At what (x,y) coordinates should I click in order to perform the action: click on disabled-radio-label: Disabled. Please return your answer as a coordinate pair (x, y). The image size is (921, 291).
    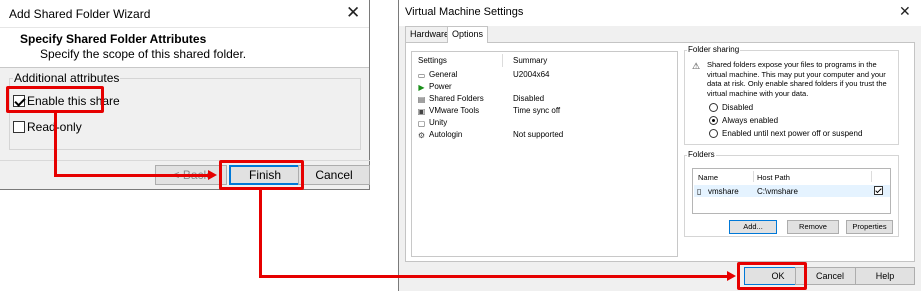
    Looking at the image, I should click on (737, 107).